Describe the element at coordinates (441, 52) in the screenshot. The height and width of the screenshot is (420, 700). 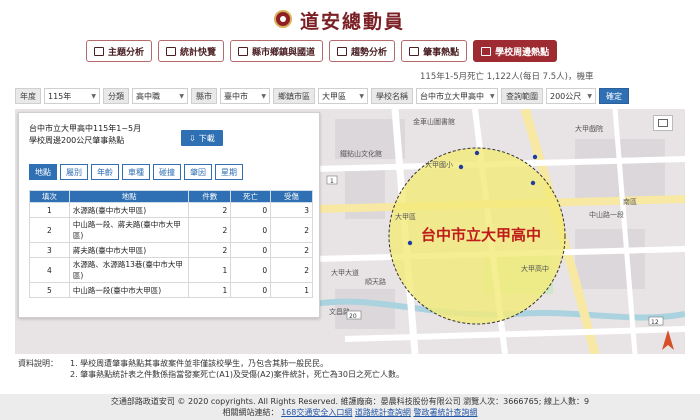
I see `nav-label: 肇事熱點` at that location.